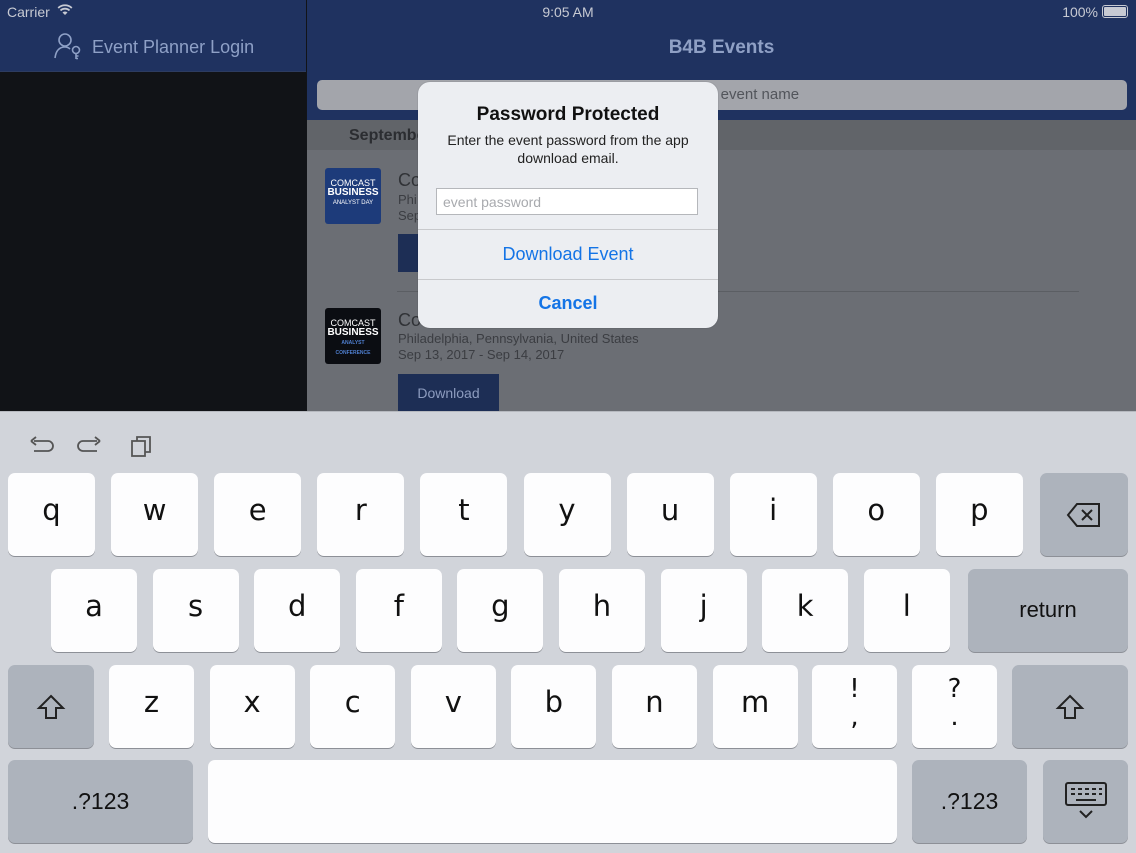  What do you see at coordinates (360, 510) in the screenshot?
I see `key-label: r` at bounding box center [360, 510].